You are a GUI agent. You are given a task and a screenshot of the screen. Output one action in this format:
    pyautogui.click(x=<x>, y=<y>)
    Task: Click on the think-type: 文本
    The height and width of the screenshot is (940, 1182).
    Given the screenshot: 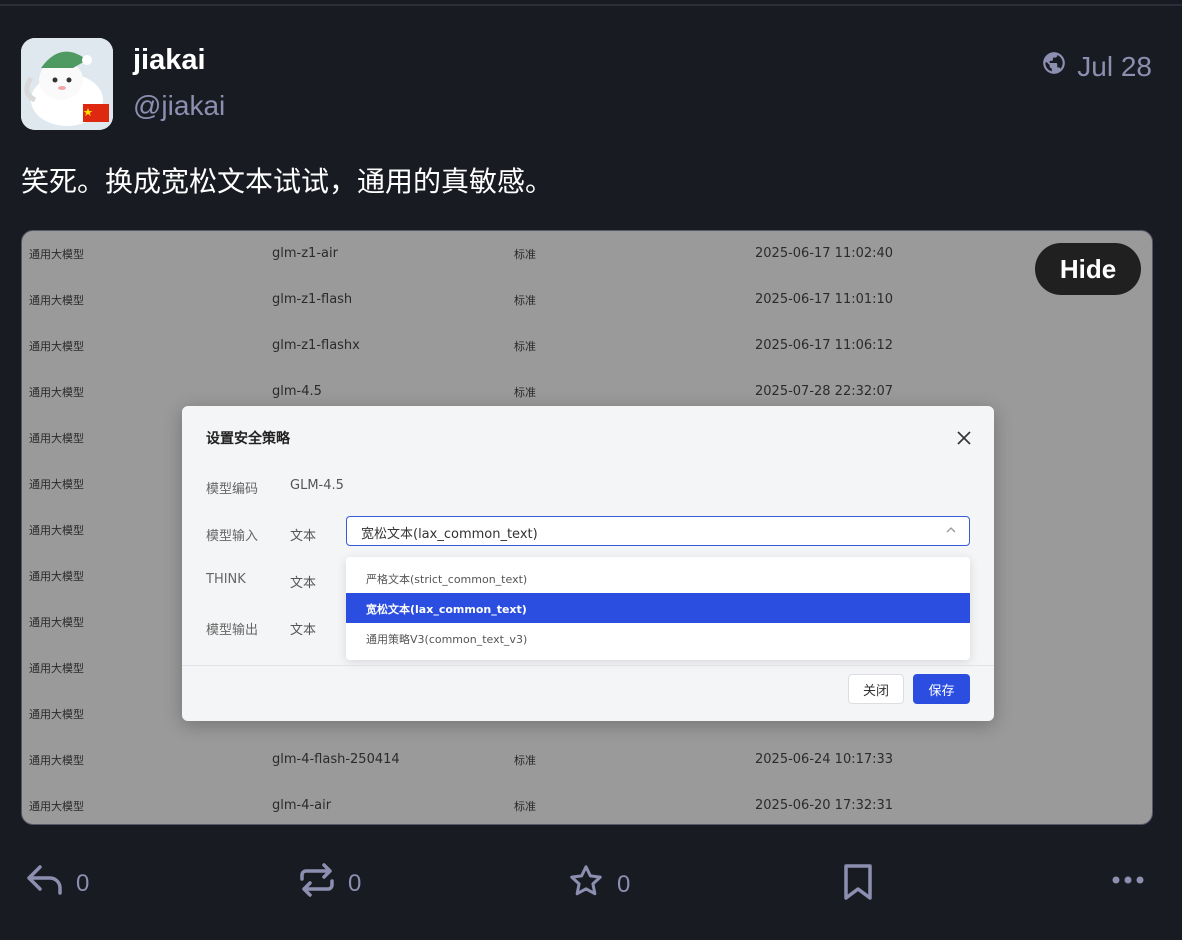 What is the action you would take?
    pyautogui.click(x=303, y=583)
    